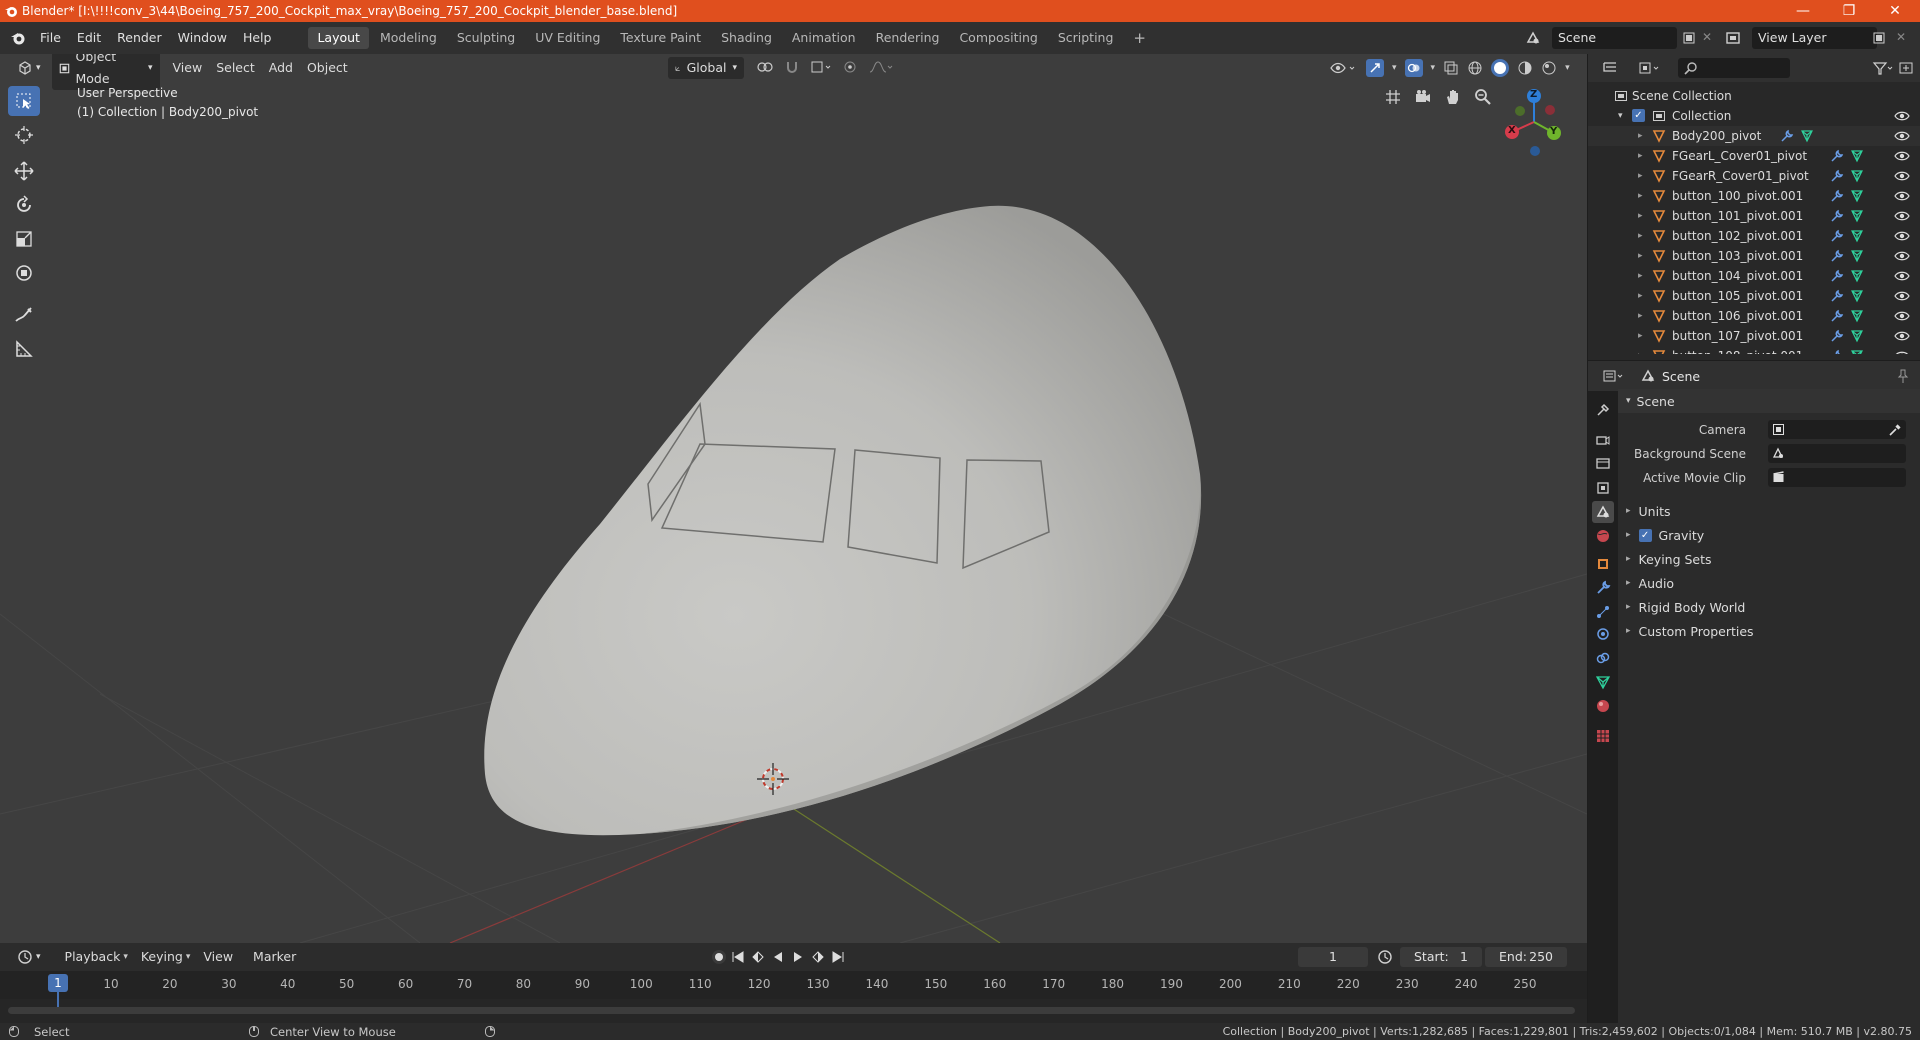  What do you see at coordinates (281, 68) in the screenshot?
I see `viewport-menu-add: Add` at bounding box center [281, 68].